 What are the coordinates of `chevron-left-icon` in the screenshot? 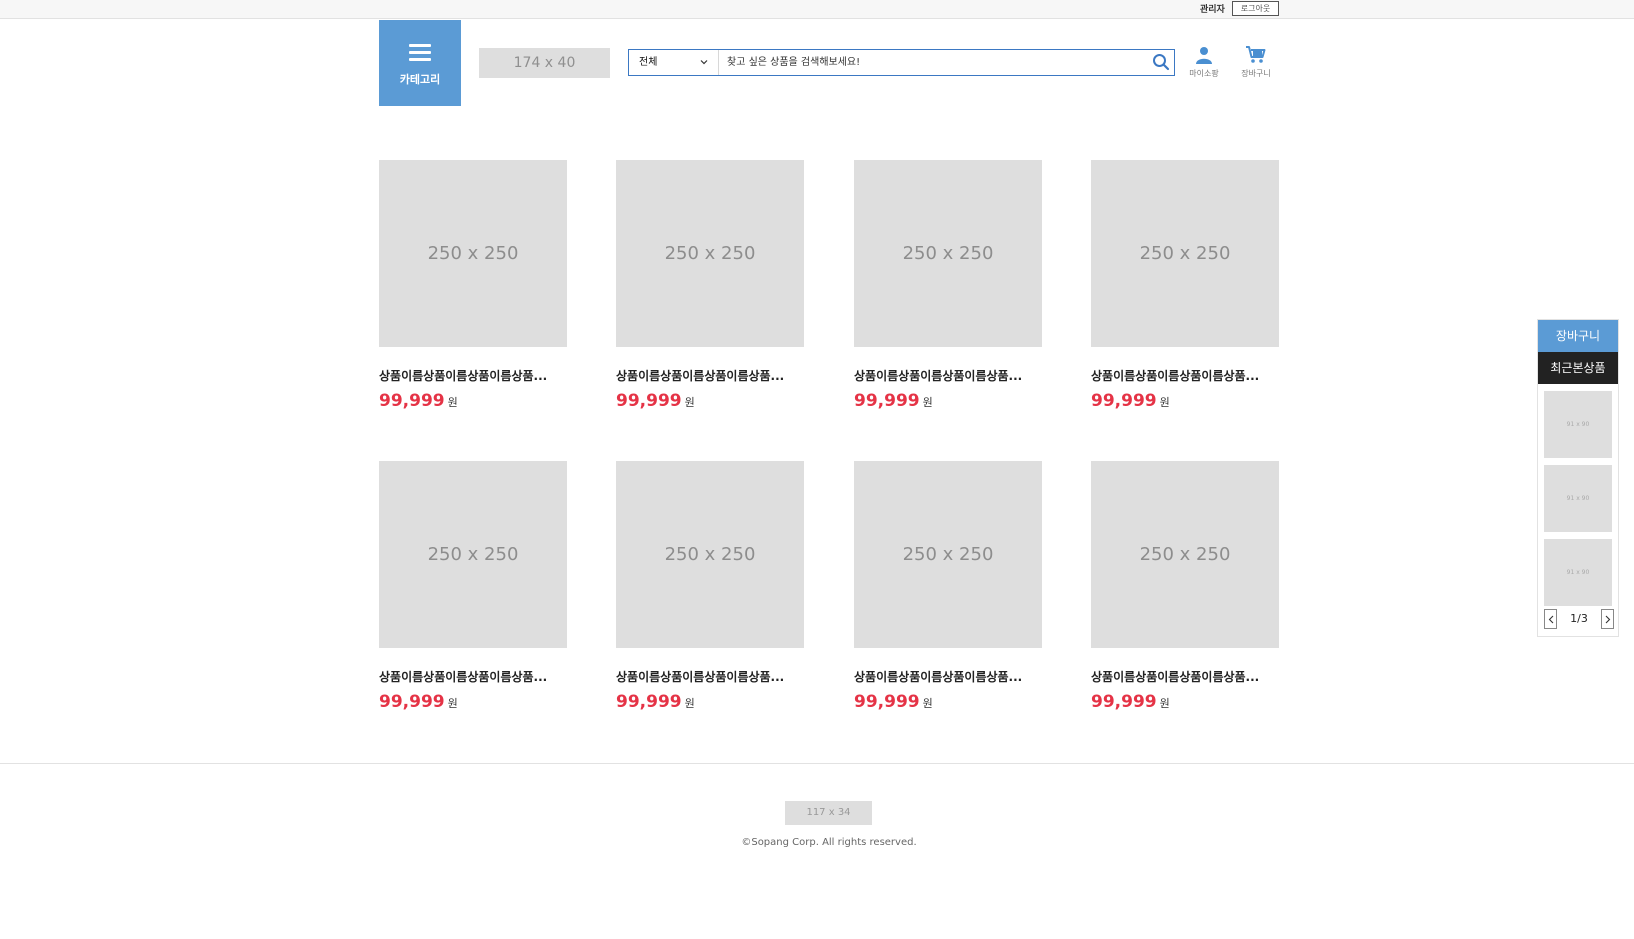 It's located at (1550, 619).